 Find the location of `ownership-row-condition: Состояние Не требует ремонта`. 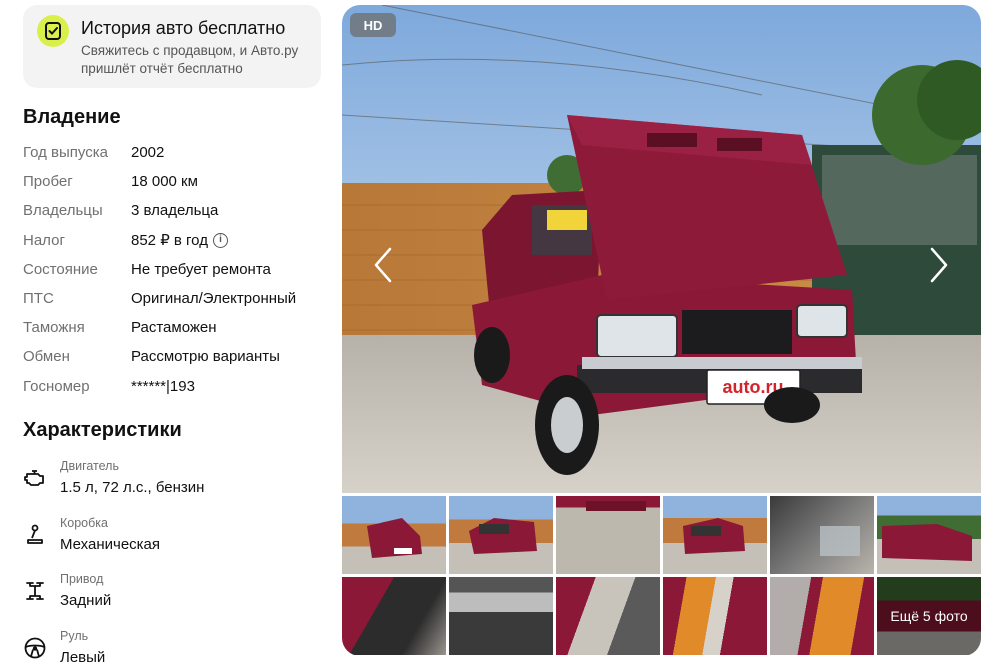

ownership-row-condition: Состояние Не требует ремонта is located at coordinates (178, 269).